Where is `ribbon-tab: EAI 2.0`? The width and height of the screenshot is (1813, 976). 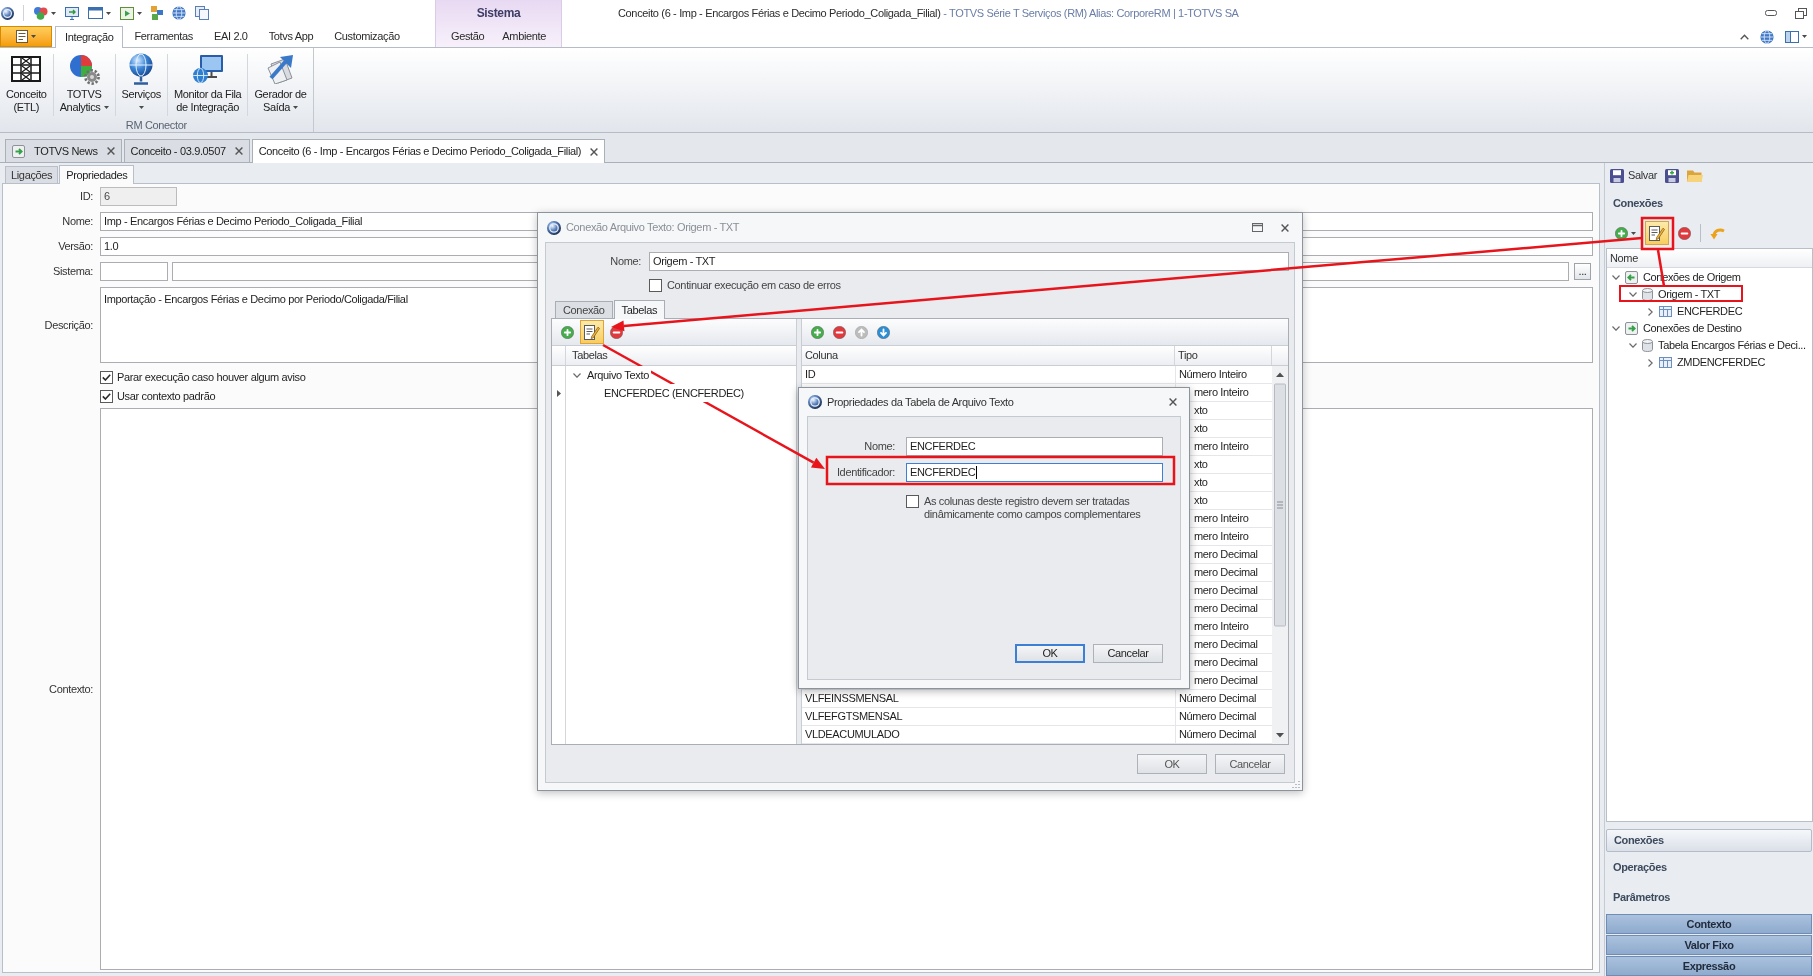 ribbon-tab: EAI 2.0 is located at coordinates (231, 36).